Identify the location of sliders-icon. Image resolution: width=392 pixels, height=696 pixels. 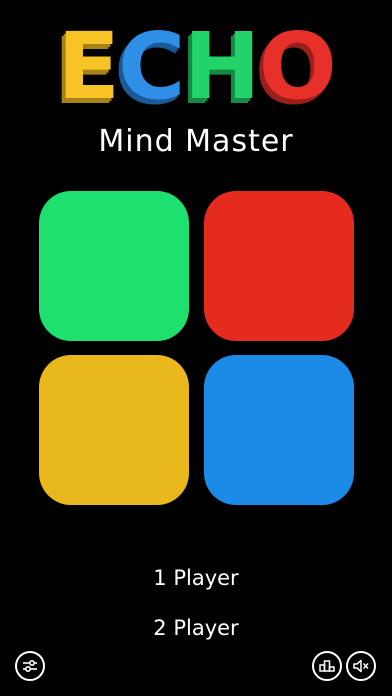
(30, 666).